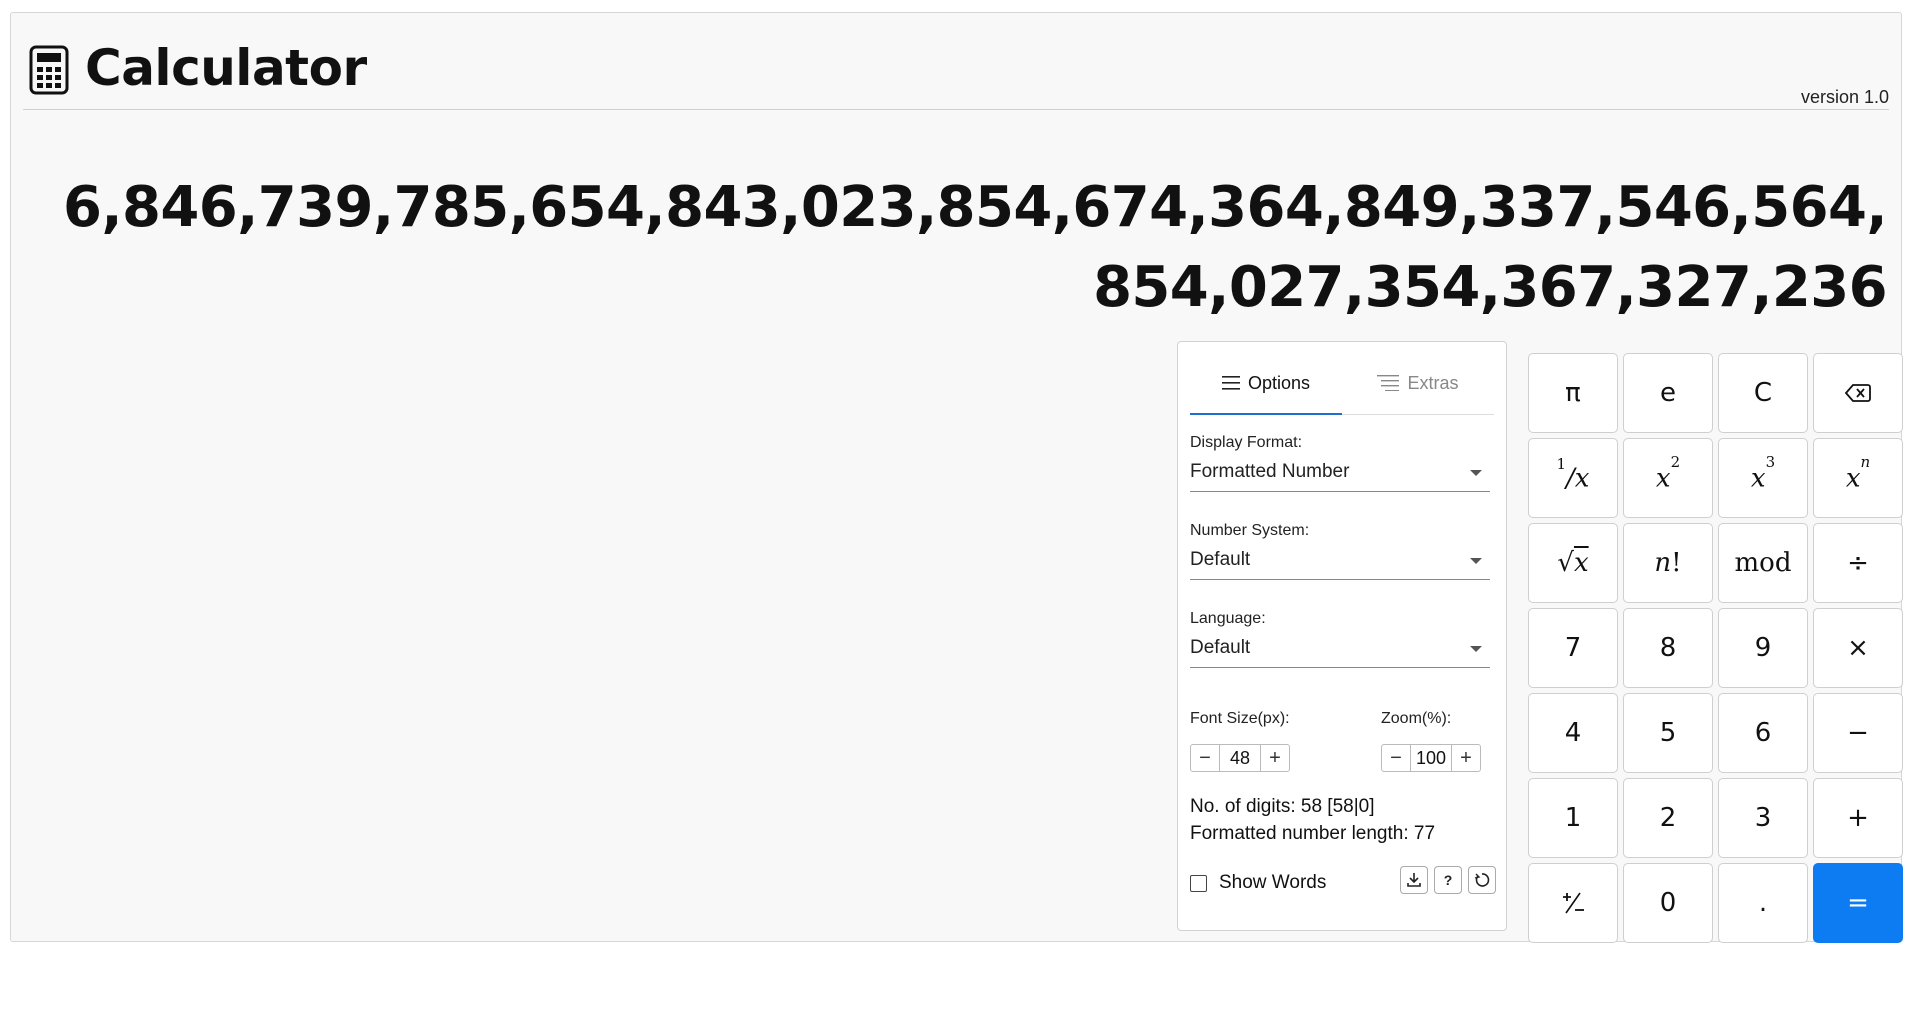  I want to click on square-label: x2, so click(1668, 473).